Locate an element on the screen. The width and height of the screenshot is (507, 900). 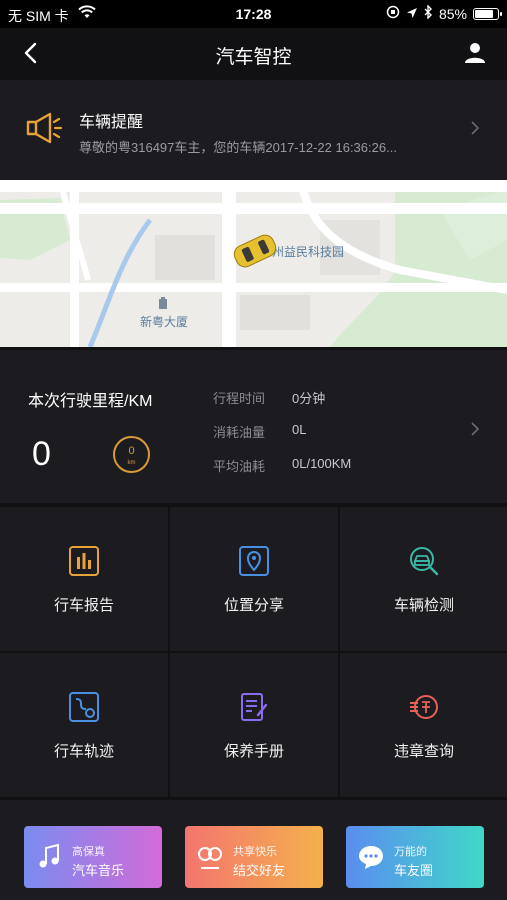
promo-tagline: 万能的 is located at coordinates (410, 852).